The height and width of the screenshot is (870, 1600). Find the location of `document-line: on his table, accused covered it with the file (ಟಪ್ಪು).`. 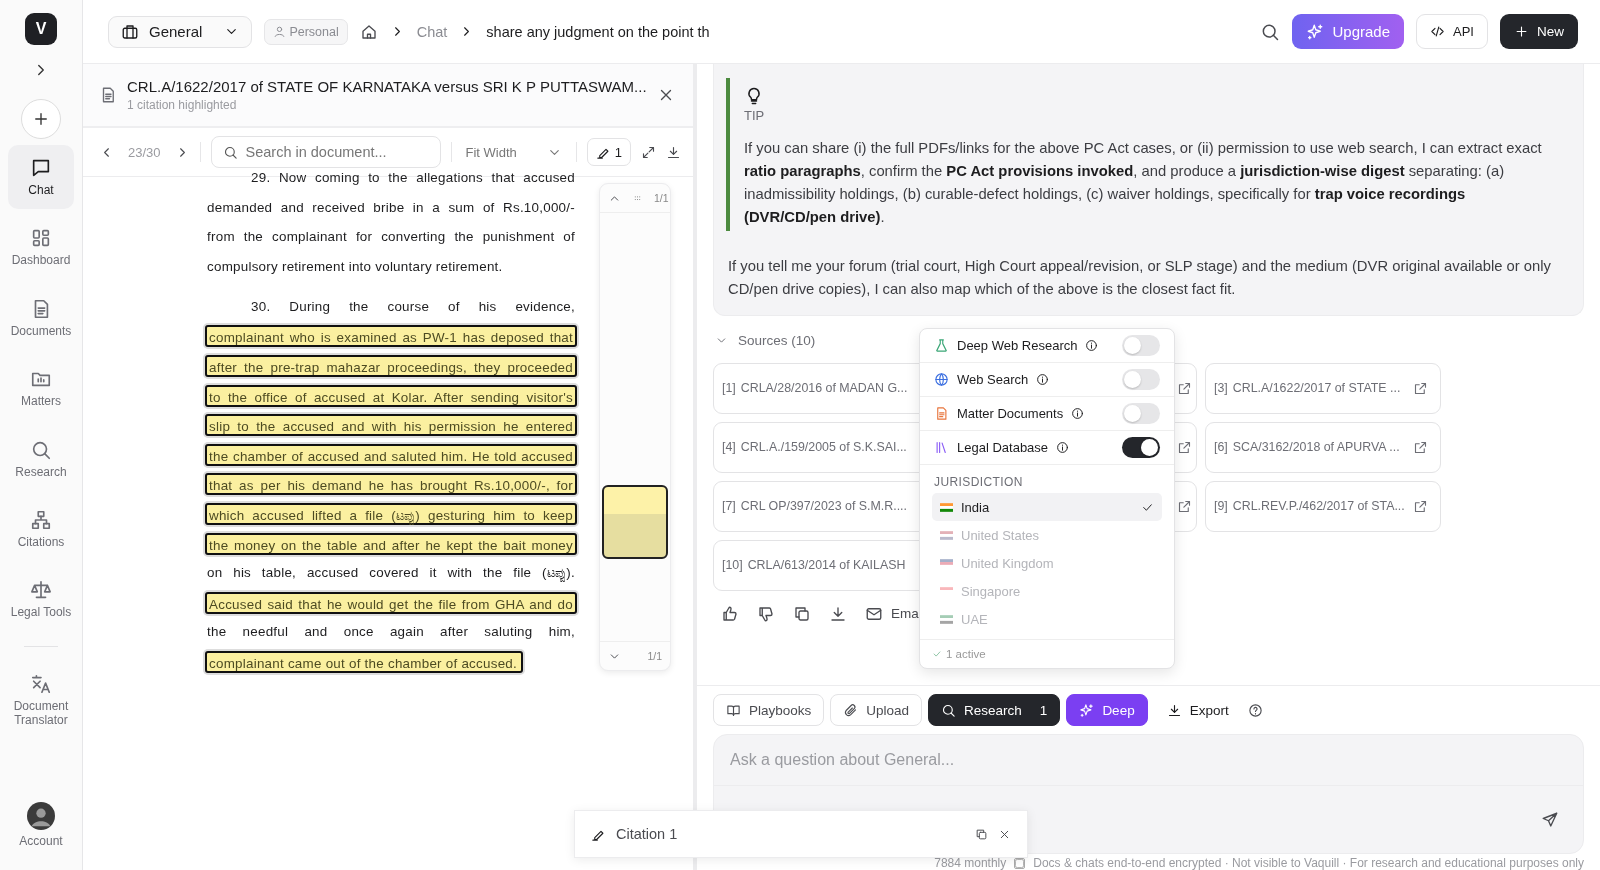

document-line: on his table, accused covered it with the file (ಟಪ್ಪು). is located at coordinates (391, 574).